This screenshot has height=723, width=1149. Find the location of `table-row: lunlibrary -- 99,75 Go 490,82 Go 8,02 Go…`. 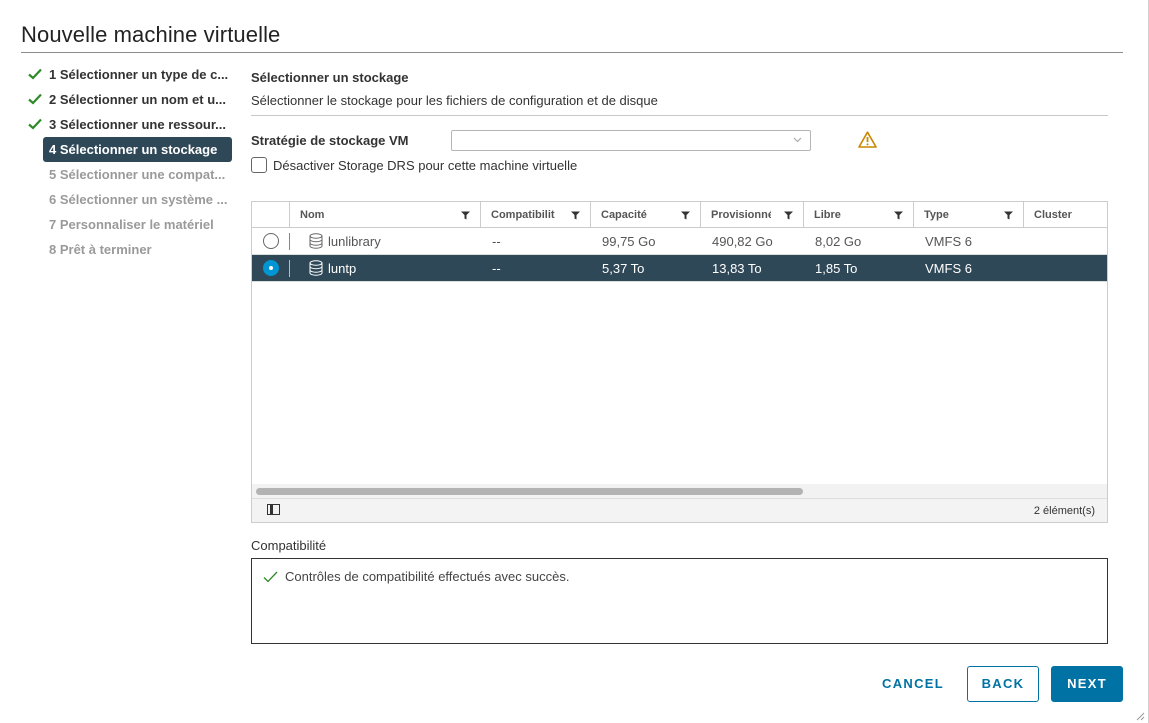

table-row: lunlibrary -- 99,75 Go 490,82 Go 8,02 Go… is located at coordinates (679, 241).